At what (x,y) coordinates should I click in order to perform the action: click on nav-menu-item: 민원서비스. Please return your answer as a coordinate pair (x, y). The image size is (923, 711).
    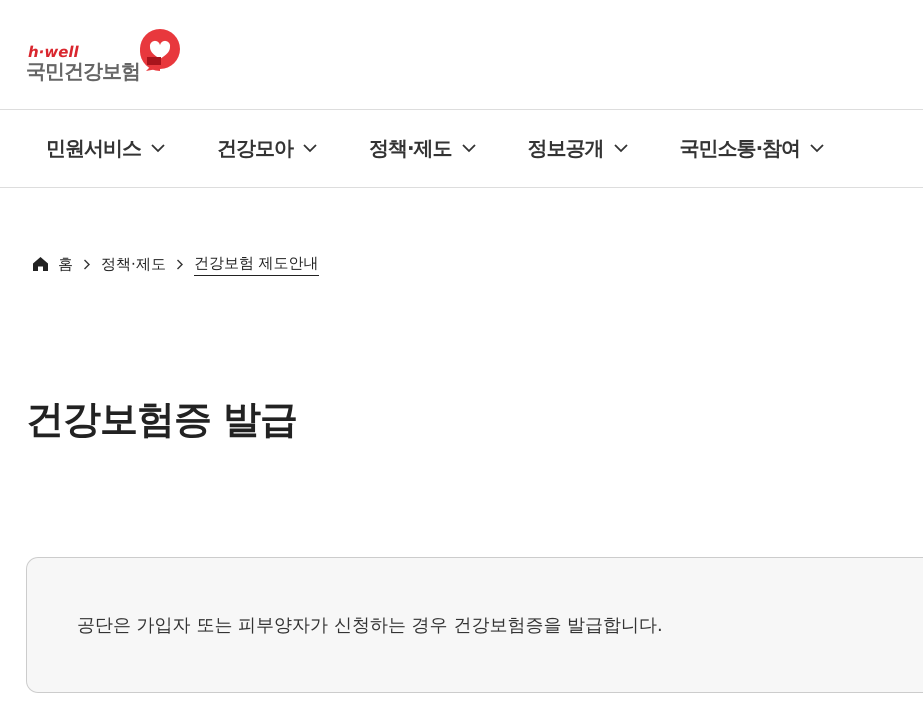
    Looking at the image, I should click on (105, 148).